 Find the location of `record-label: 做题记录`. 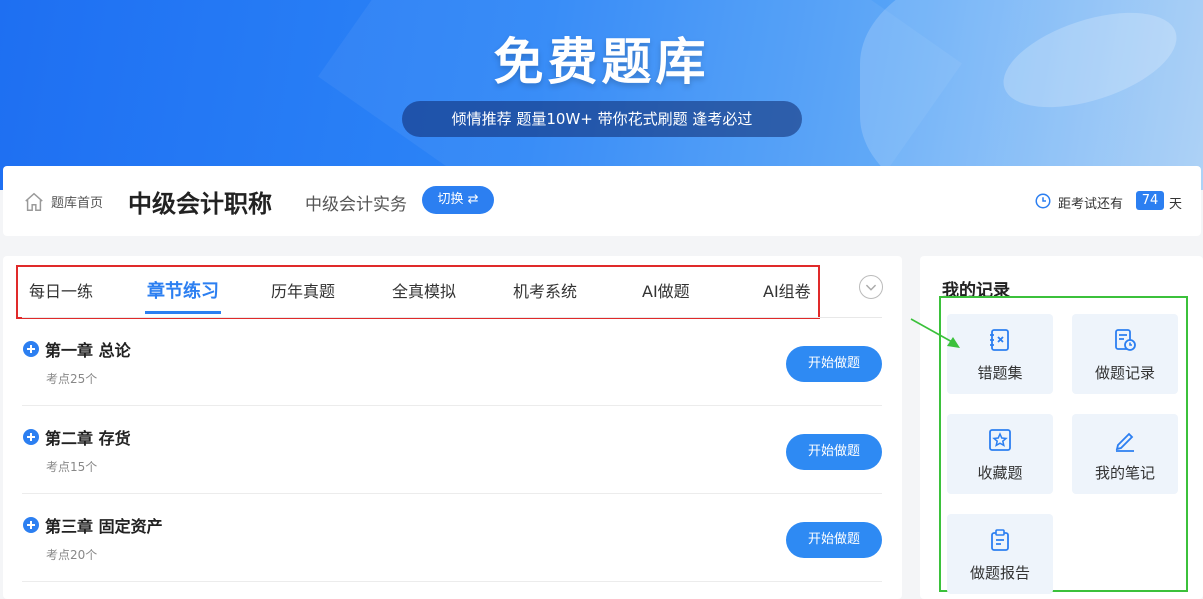

record-label: 做题记录 is located at coordinates (1124, 373).